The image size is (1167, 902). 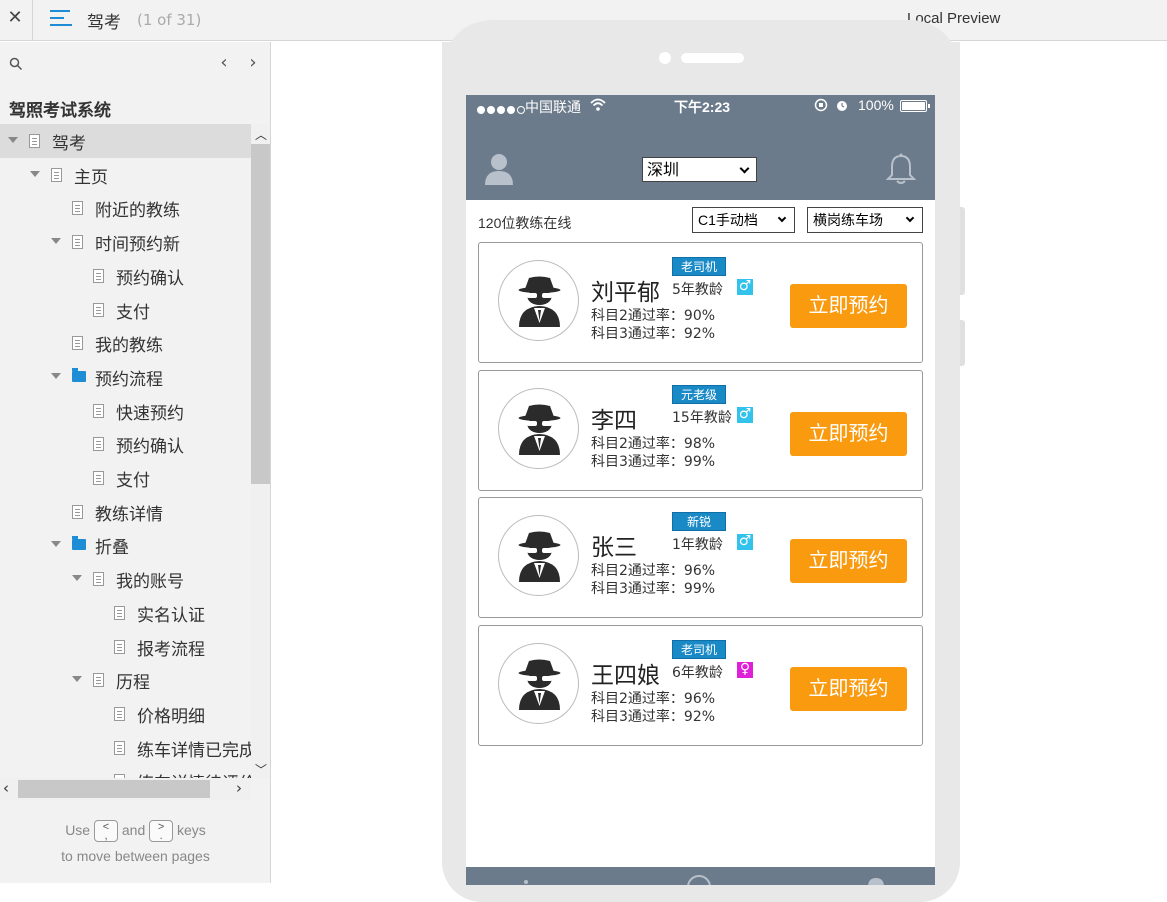 I want to click on next-key-icon: >., so click(x=161, y=831).